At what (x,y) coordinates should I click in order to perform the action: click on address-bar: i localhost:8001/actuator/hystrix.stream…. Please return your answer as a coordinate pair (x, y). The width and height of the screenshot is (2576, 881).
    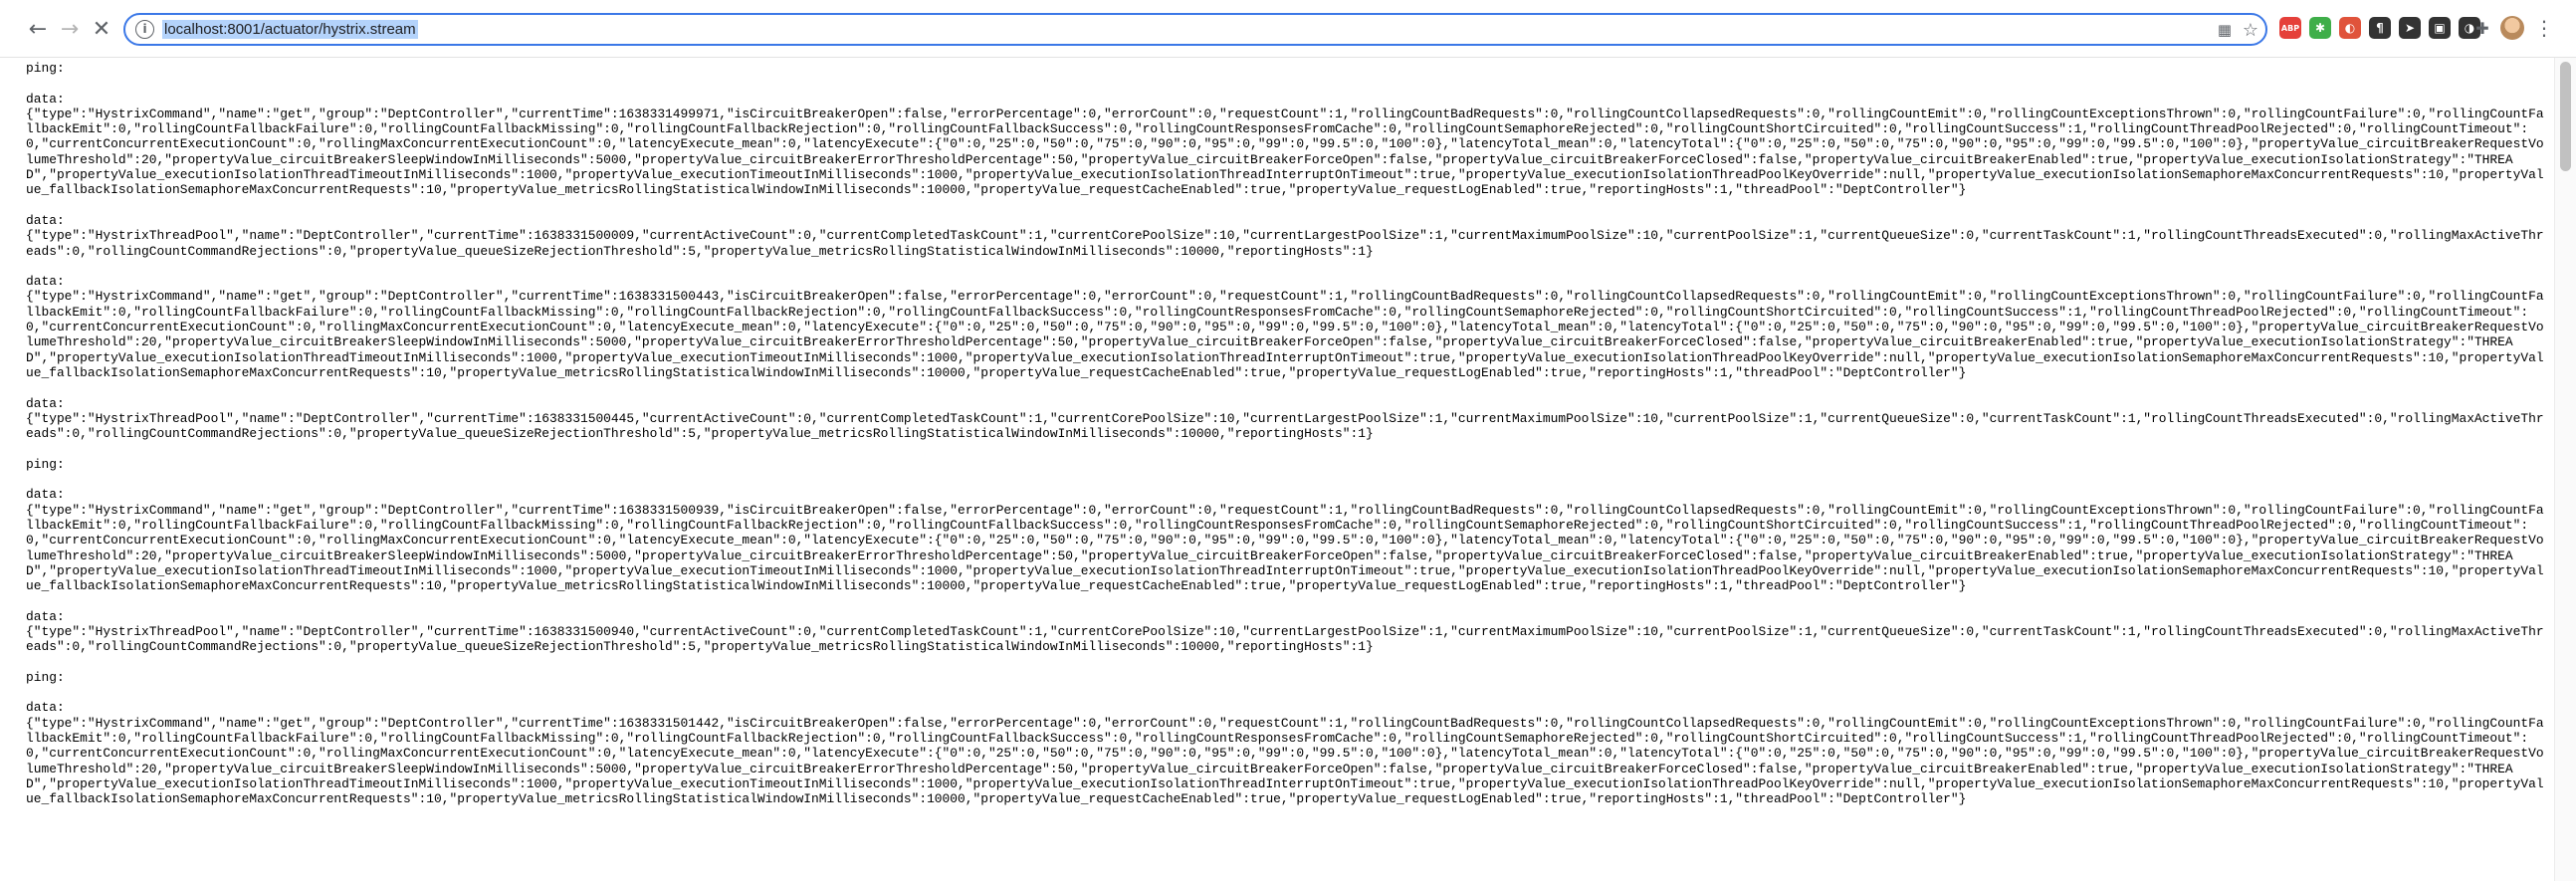
    Looking at the image, I should click on (1195, 30).